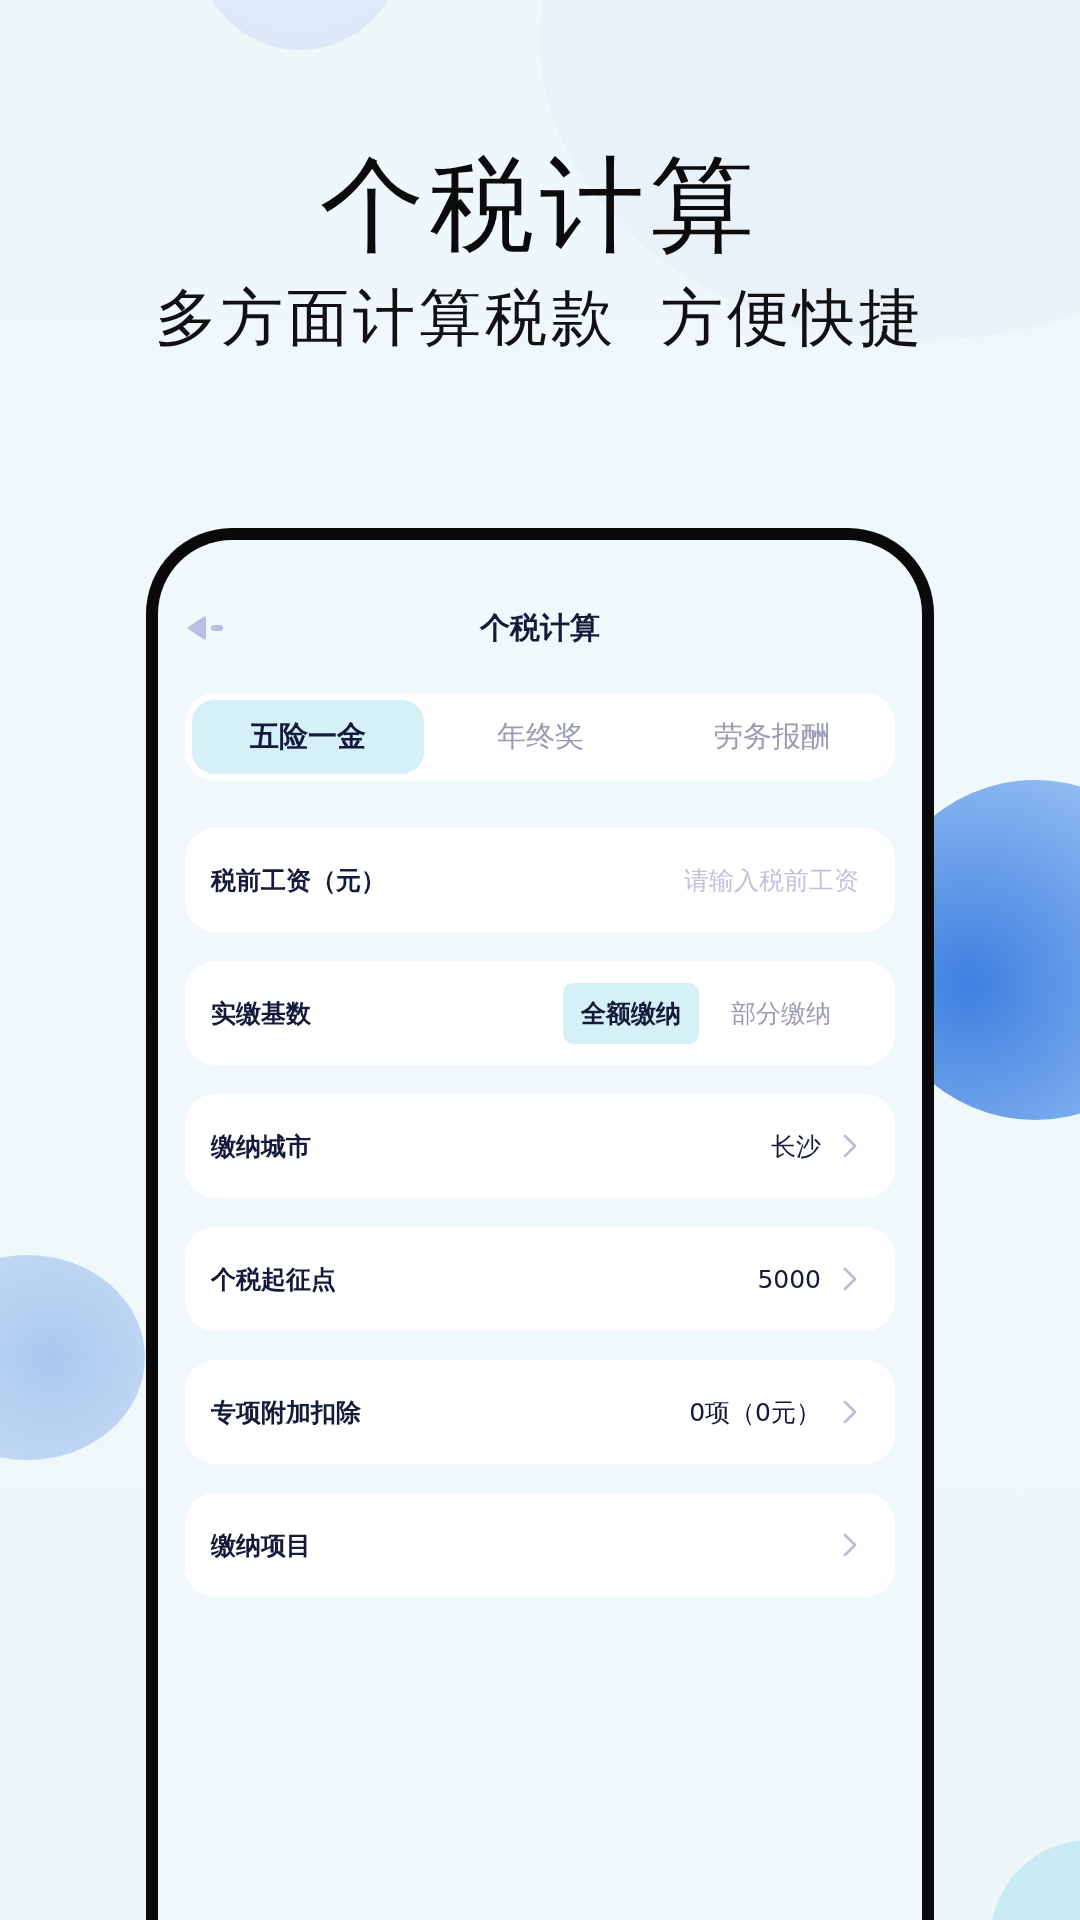  What do you see at coordinates (540, 1279) in the screenshot?
I see `list-row: 个税起征点 5000` at bounding box center [540, 1279].